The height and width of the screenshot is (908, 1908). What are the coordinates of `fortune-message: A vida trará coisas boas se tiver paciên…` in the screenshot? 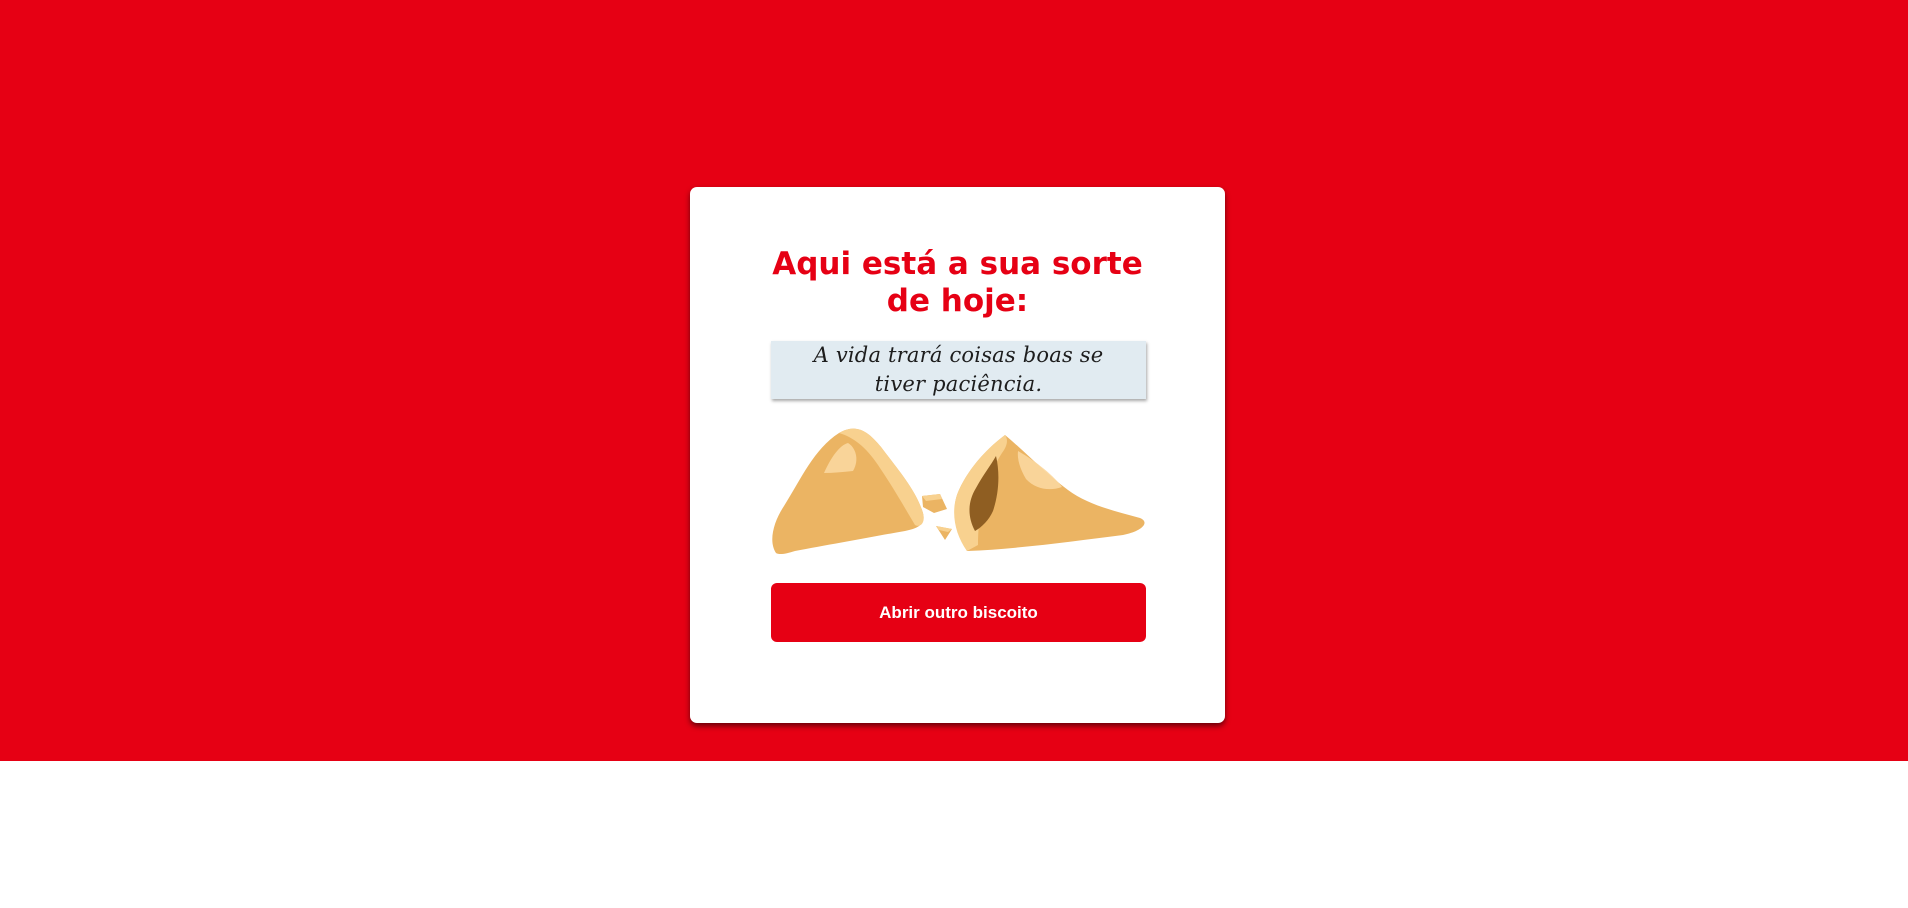 It's located at (958, 369).